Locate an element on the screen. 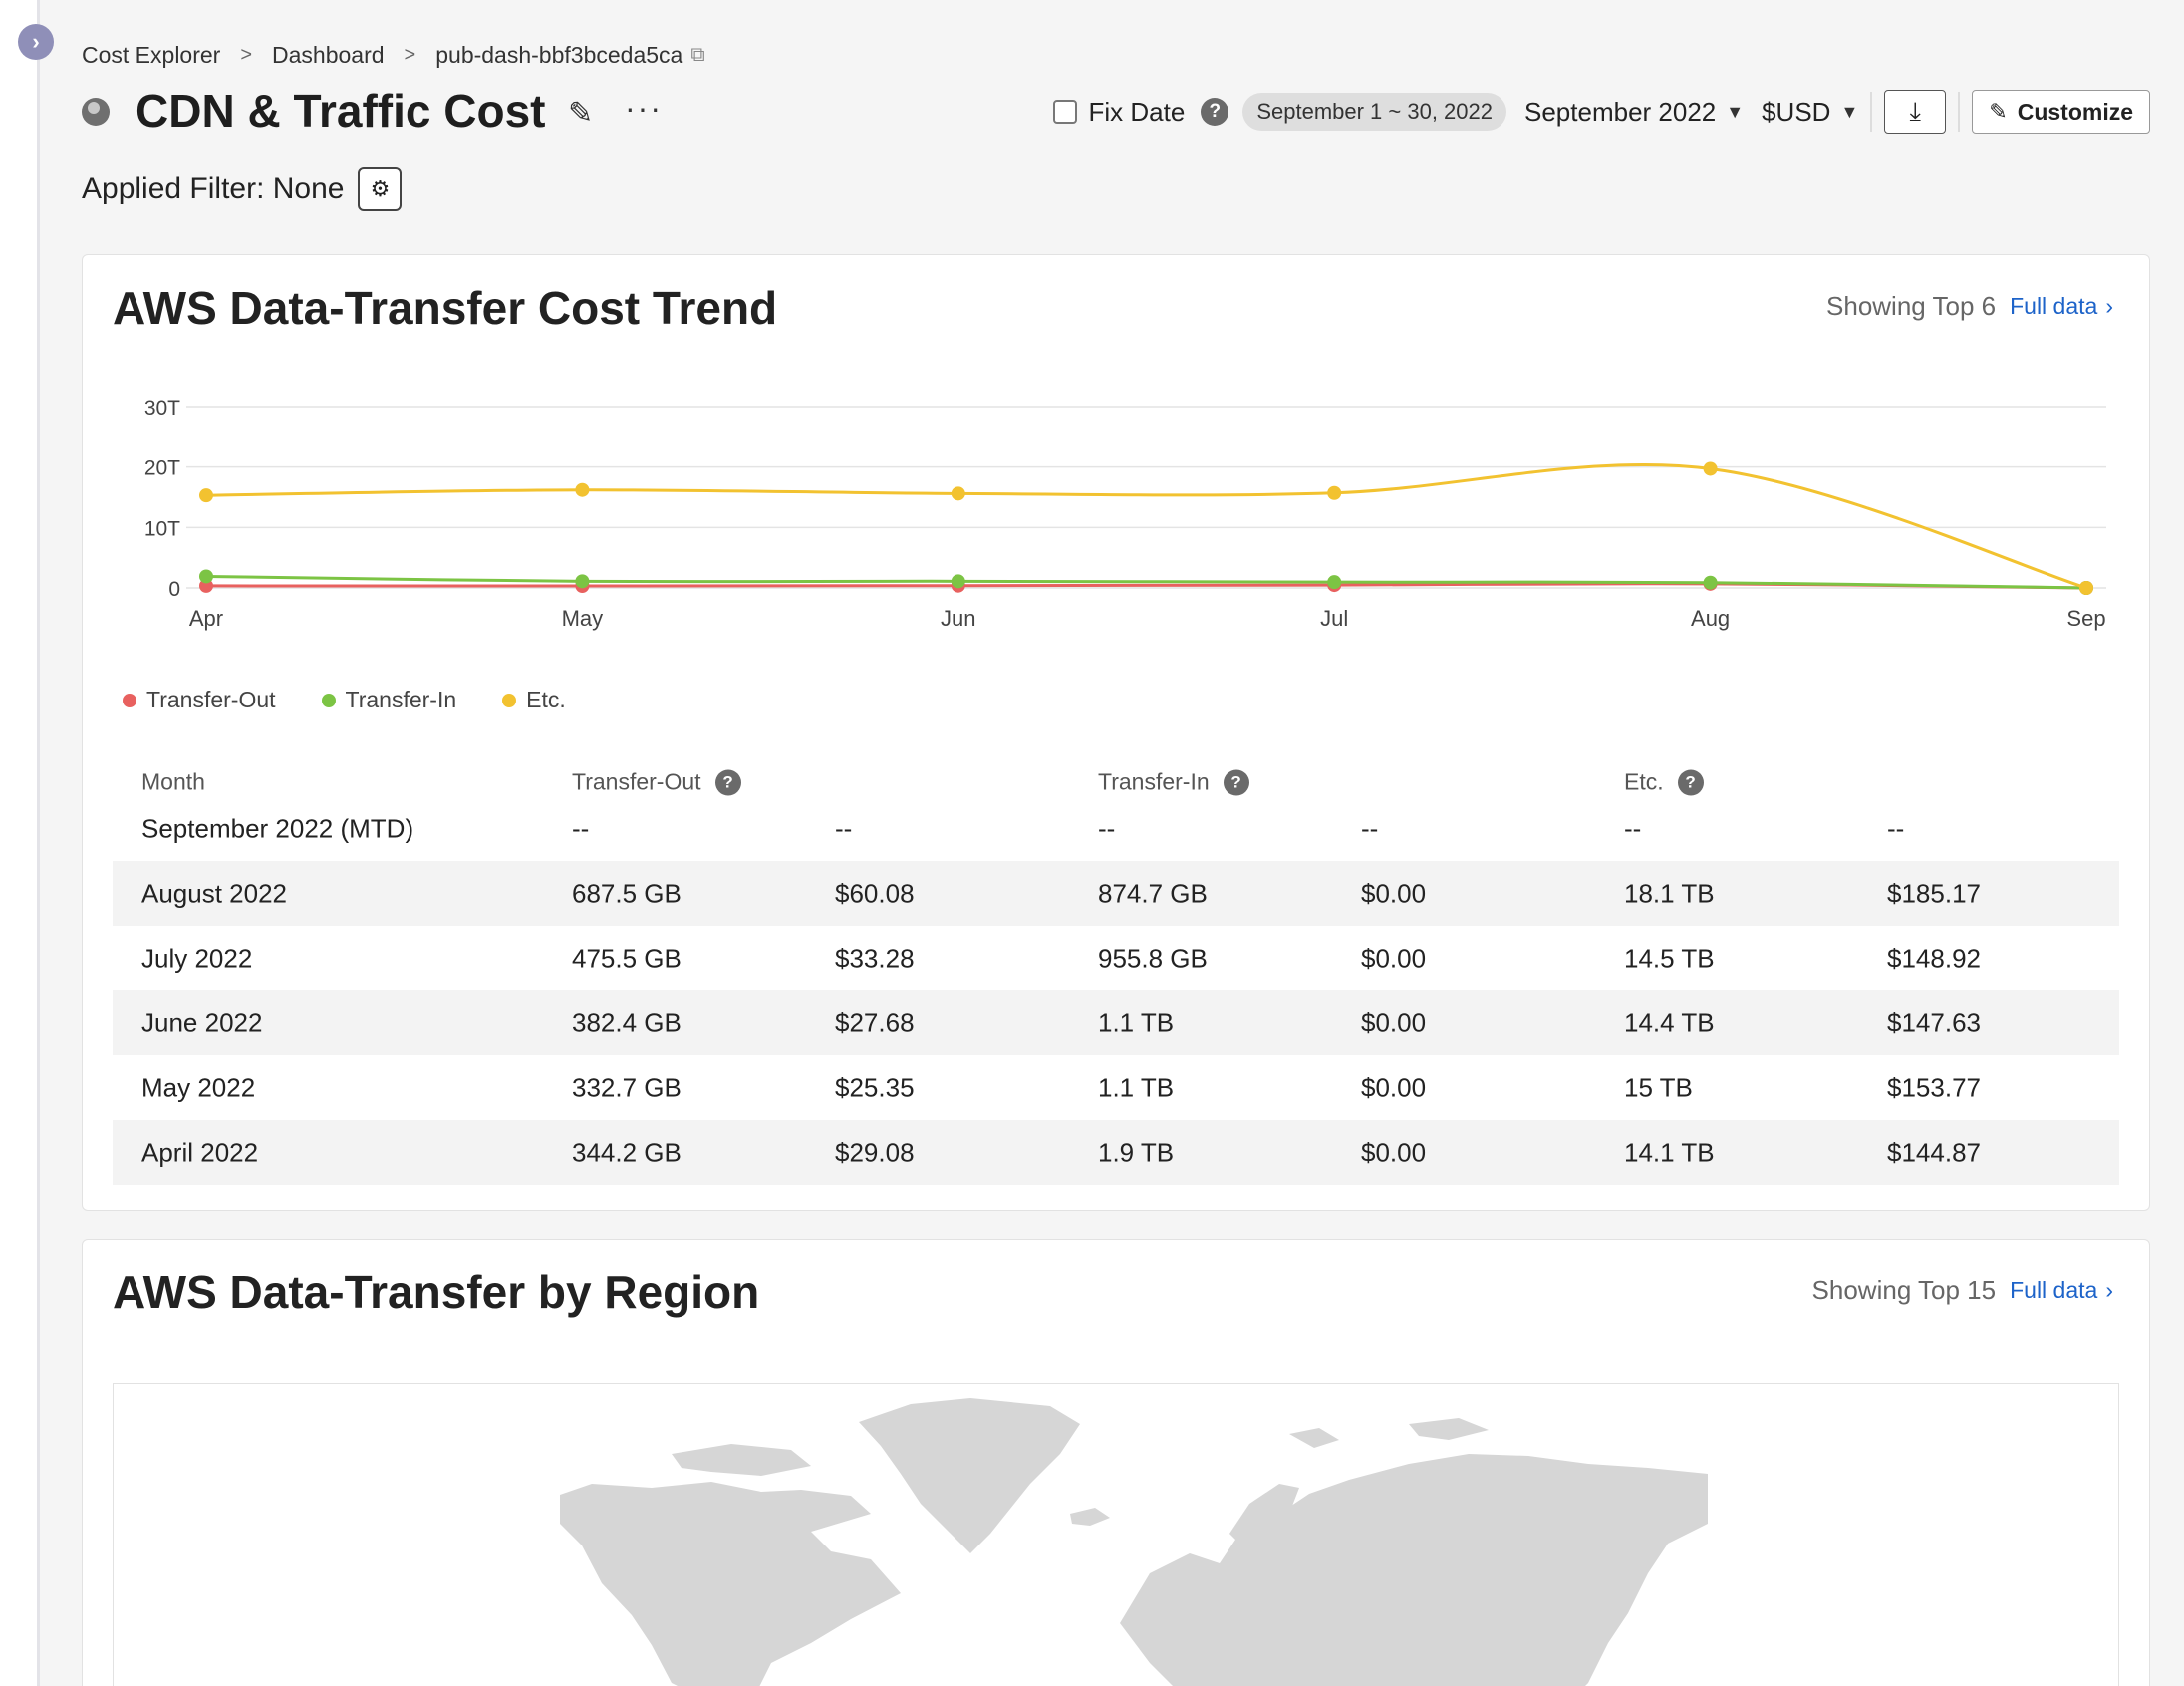 The height and width of the screenshot is (1686, 2184). transfer-out-cost-cell: $60.08 is located at coordinates (875, 893).